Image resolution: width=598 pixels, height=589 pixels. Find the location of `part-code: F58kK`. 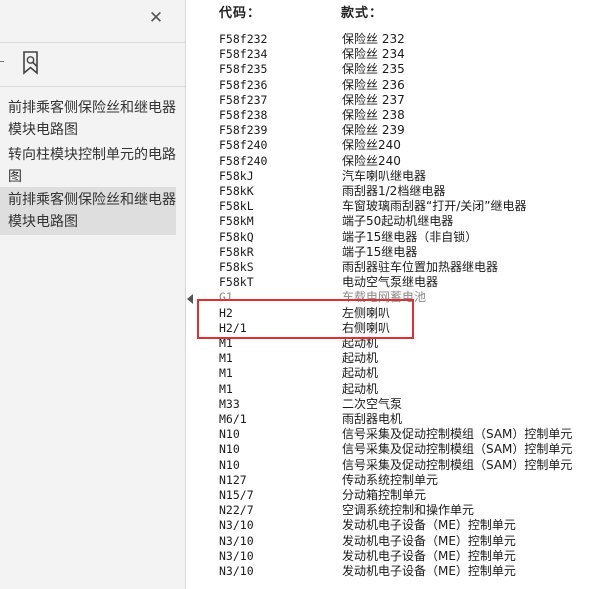

part-code: F58kK is located at coordinates (236, 191).